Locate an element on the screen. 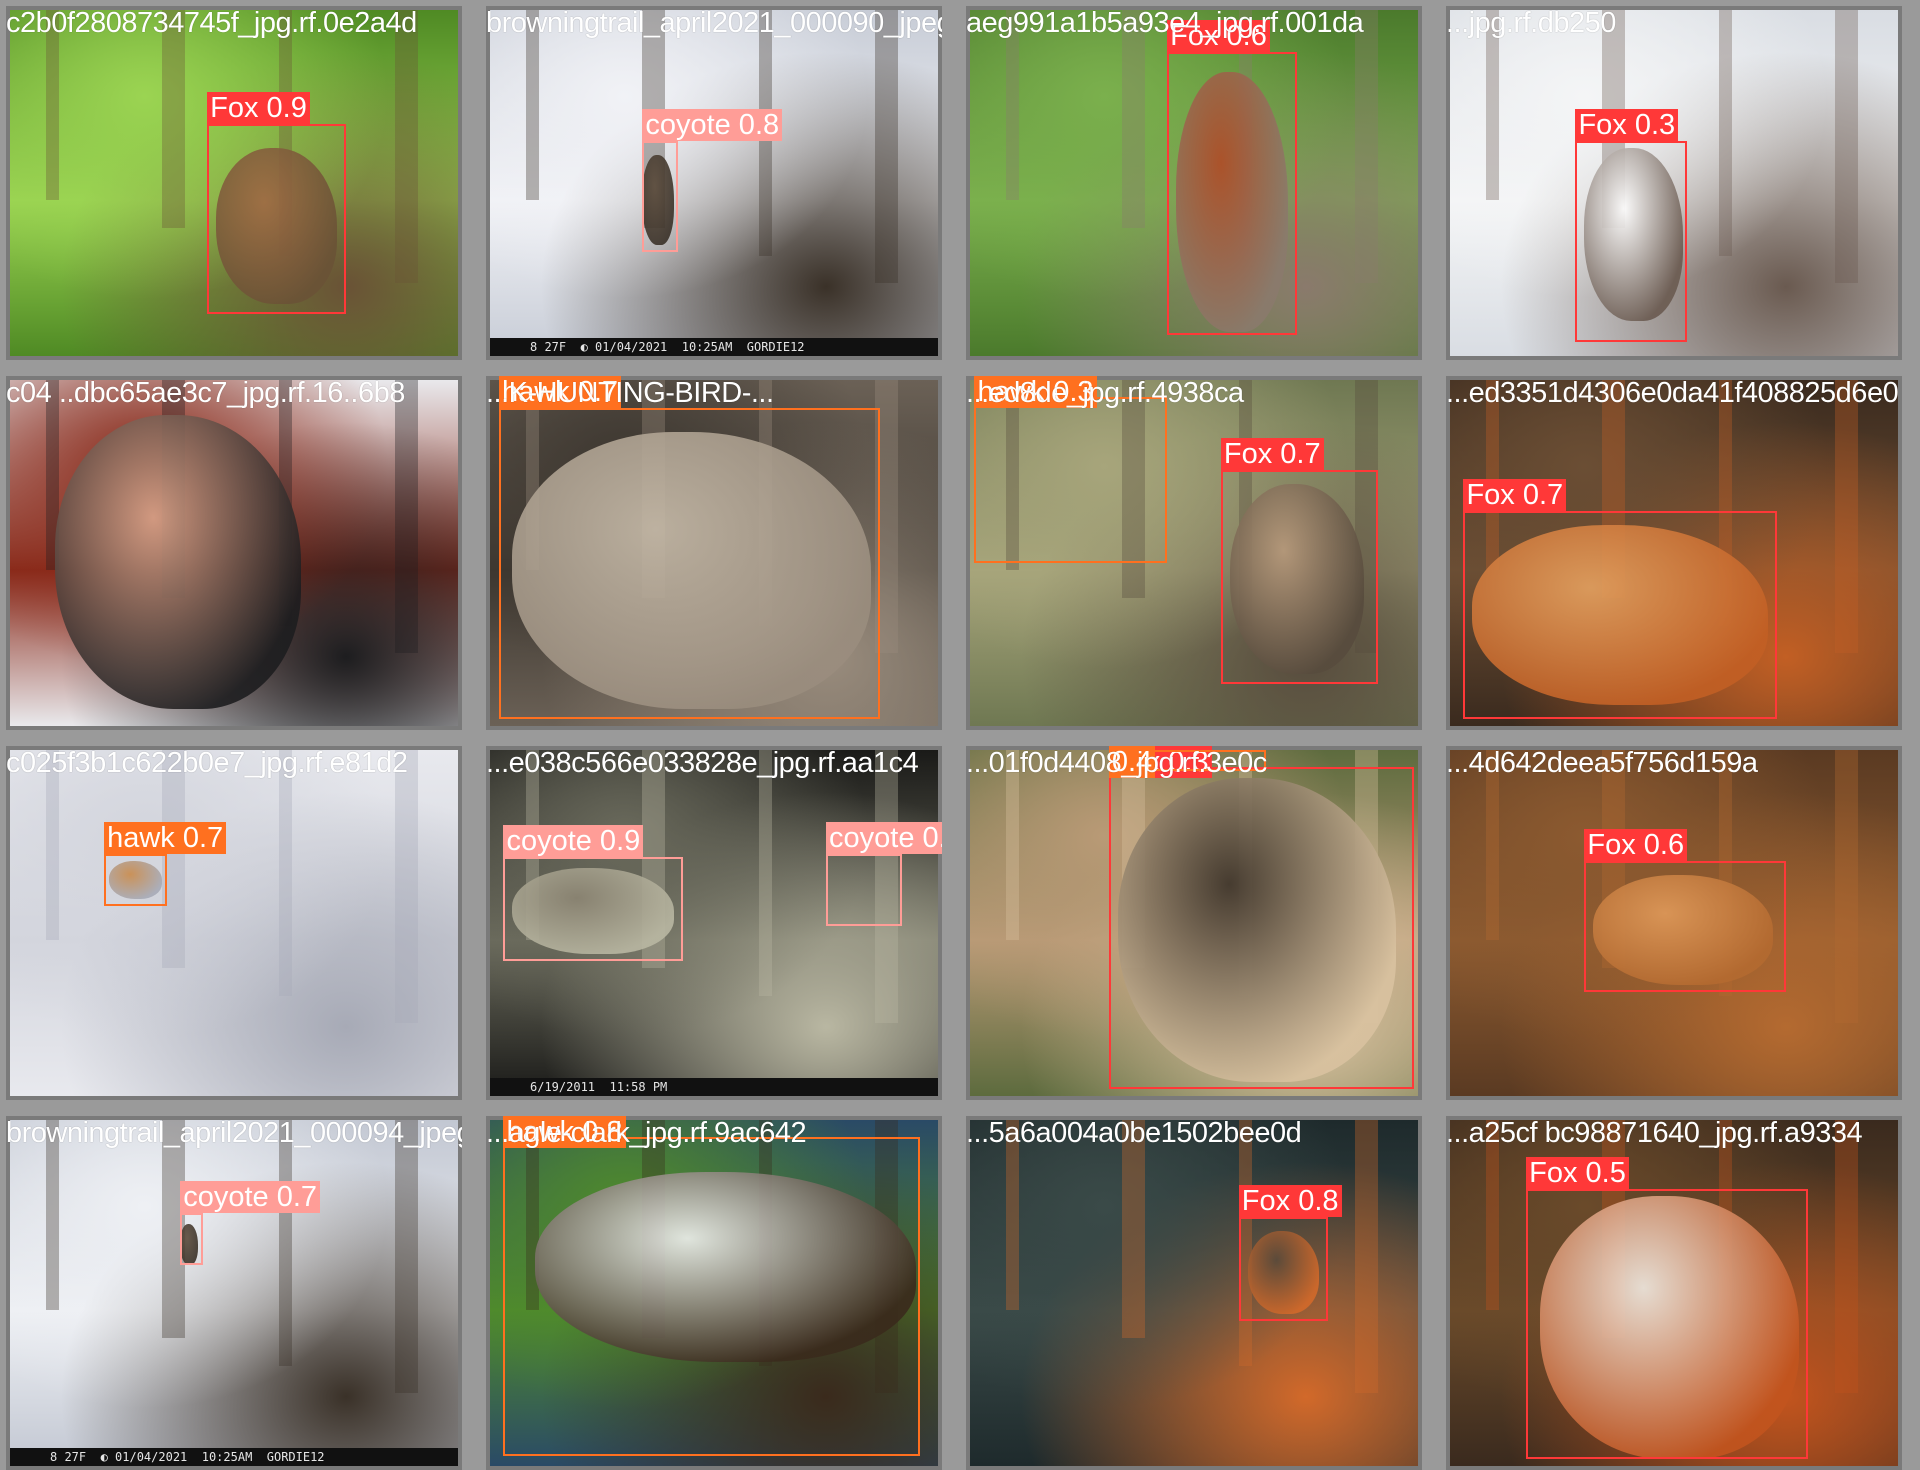 The width and height of the screenshot is (1920, 1470). mosaic-tile: hawk 0.8 ...agle-clark_jpg.rf.9ac642 is located at coordinates (714, 1293).